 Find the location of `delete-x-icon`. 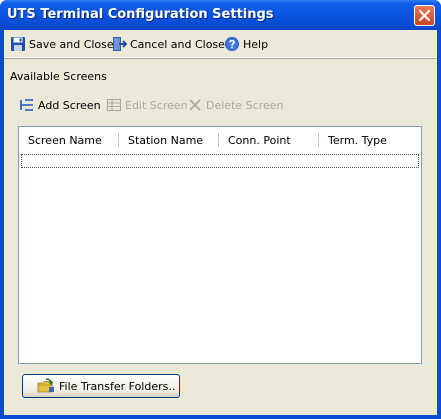

delete-x-icon is located at coordinates (195, 105).